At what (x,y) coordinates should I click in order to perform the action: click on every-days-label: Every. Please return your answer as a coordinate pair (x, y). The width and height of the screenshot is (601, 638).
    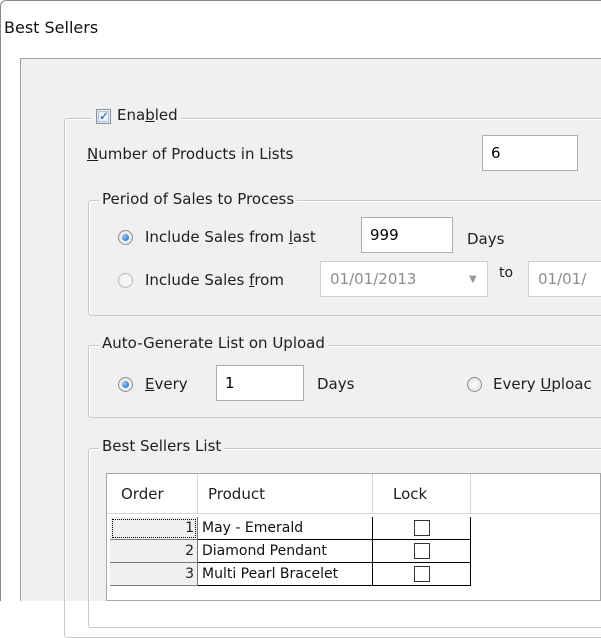
    Looking at the image, I should click on (166, 384).